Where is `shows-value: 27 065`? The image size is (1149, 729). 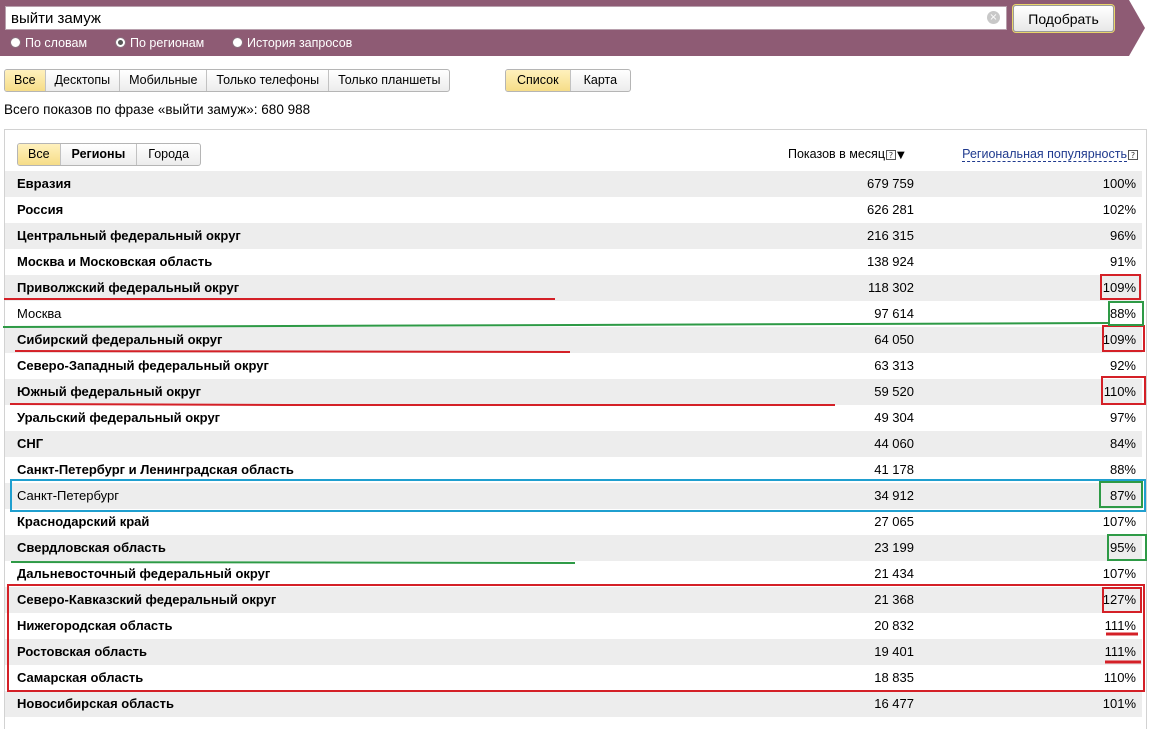
shows-value: 27 065 is located at coordinates (894, 521).